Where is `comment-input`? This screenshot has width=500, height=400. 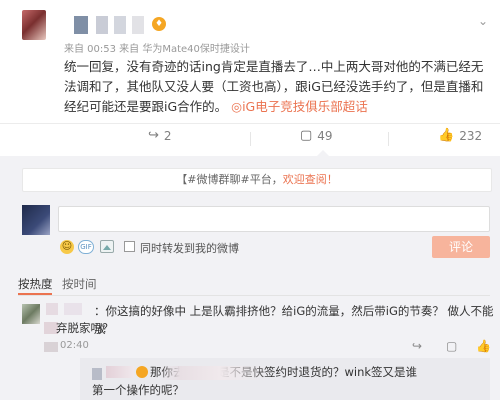 comment-input is located at coordinates (274, 219).